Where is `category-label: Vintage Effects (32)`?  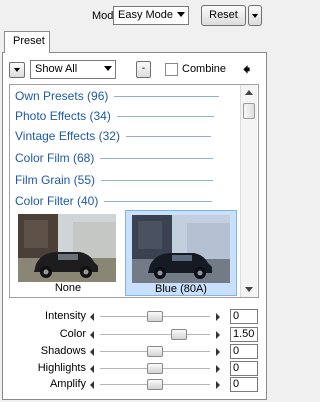 category-label: Vintage Effects (32) is located at coordinates (67, 136).